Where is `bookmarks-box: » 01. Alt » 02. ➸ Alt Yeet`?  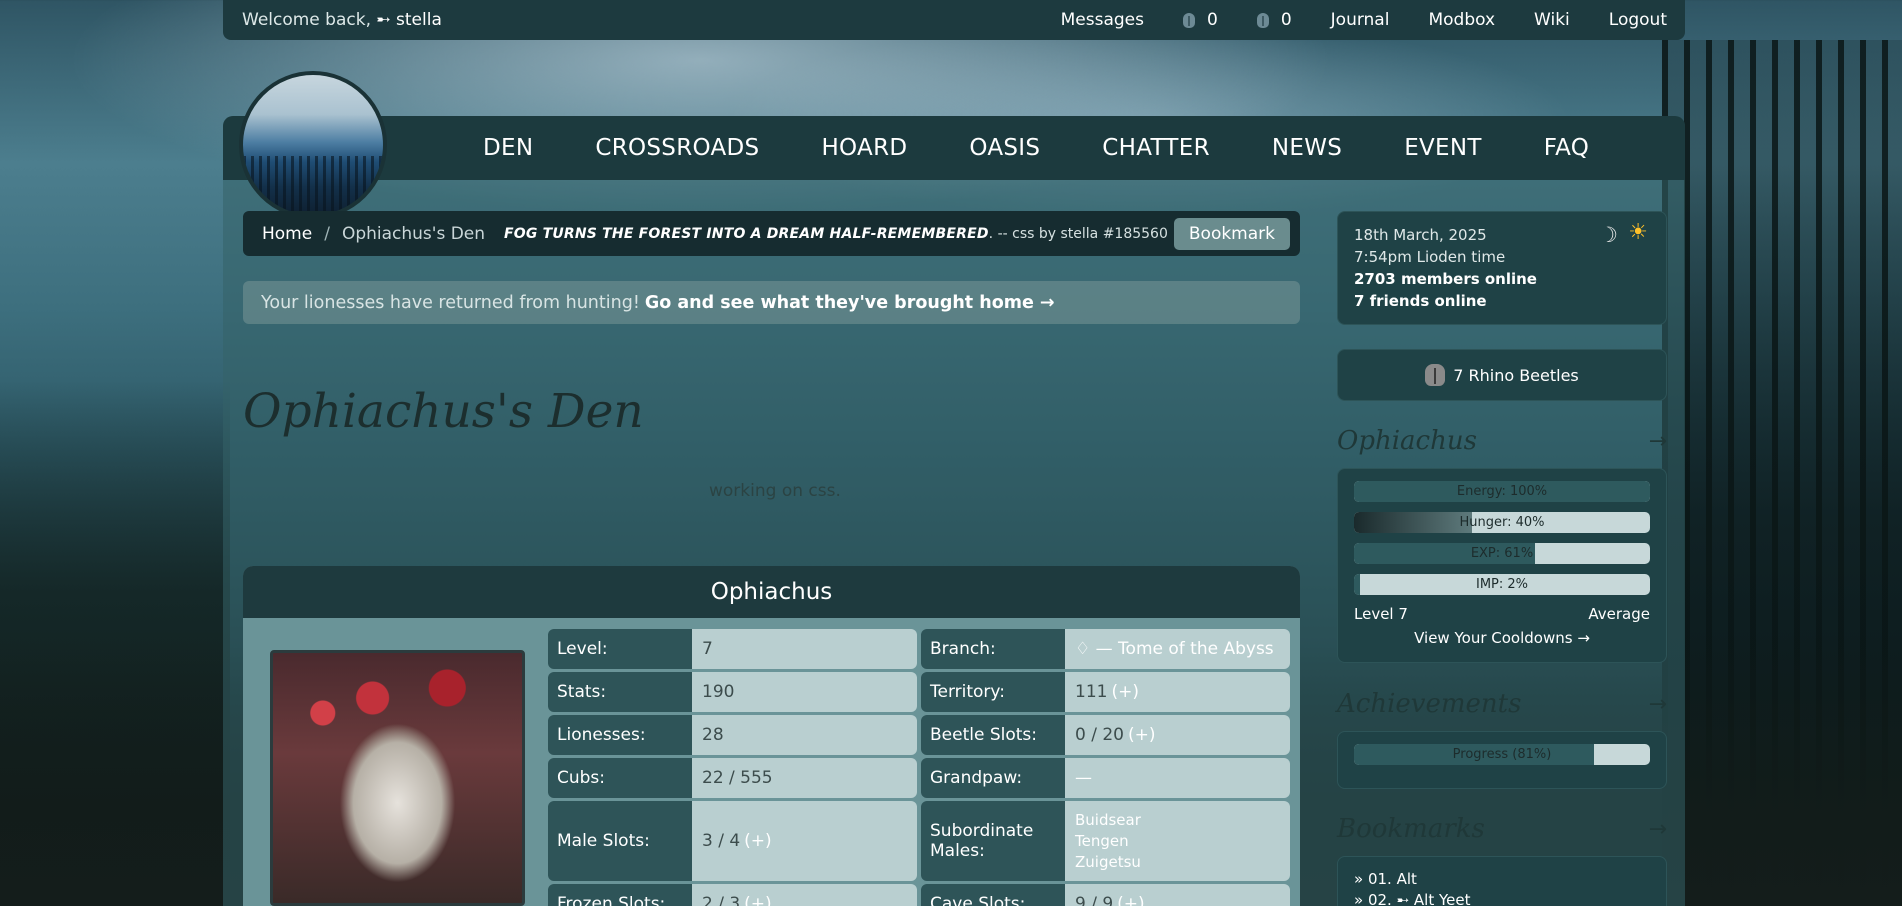 bookmarks-box: » 01. Alt » 02. ➸ Alt Yeet is located at coordinates (1502, 881).